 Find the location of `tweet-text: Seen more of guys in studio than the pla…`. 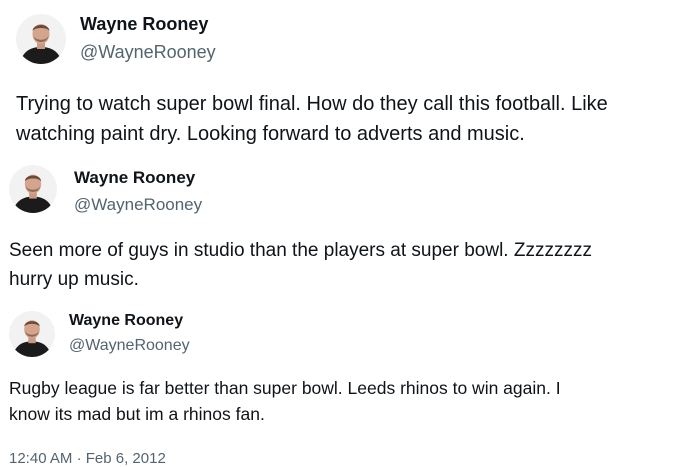

tweet-text: Seen more of guys in studio than the pla… is located at coordinates (300, 265).